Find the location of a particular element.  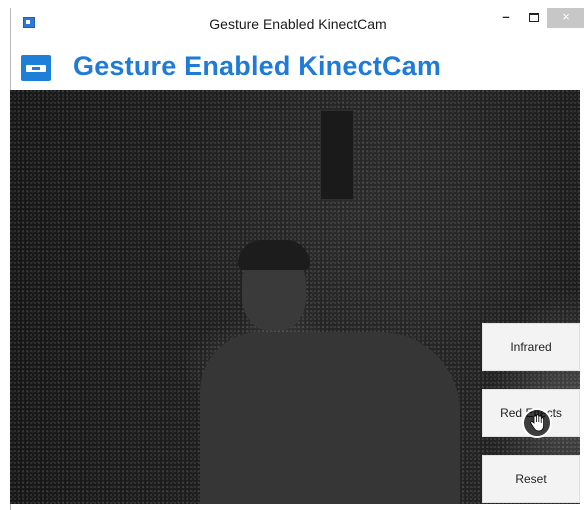

maximize-button is located at coordinates (534, 18).